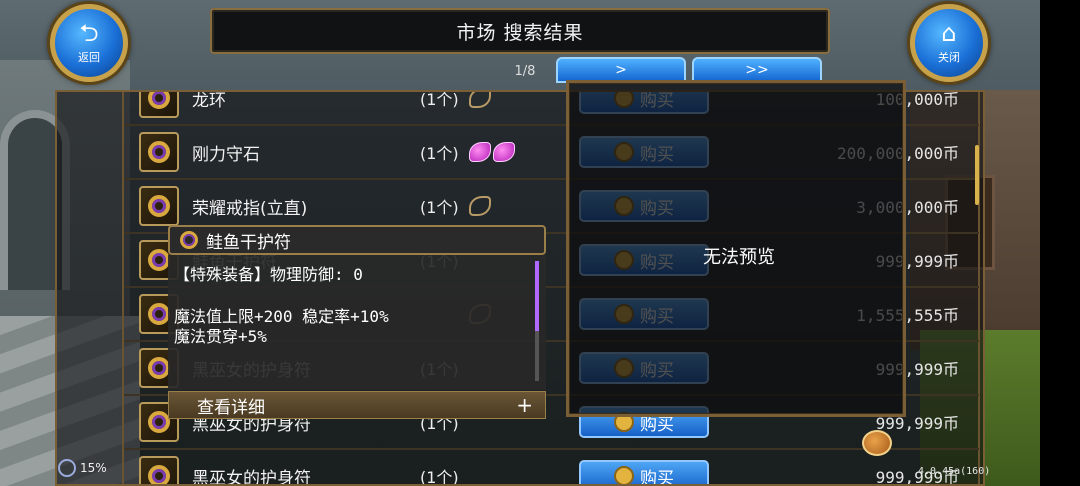 The width and height of the screenshot is (1080, 486). What do you see at coordinates (89, 57) in the screenshot?
I see `back-button-label: 返回` at bounding box center [89, 57].